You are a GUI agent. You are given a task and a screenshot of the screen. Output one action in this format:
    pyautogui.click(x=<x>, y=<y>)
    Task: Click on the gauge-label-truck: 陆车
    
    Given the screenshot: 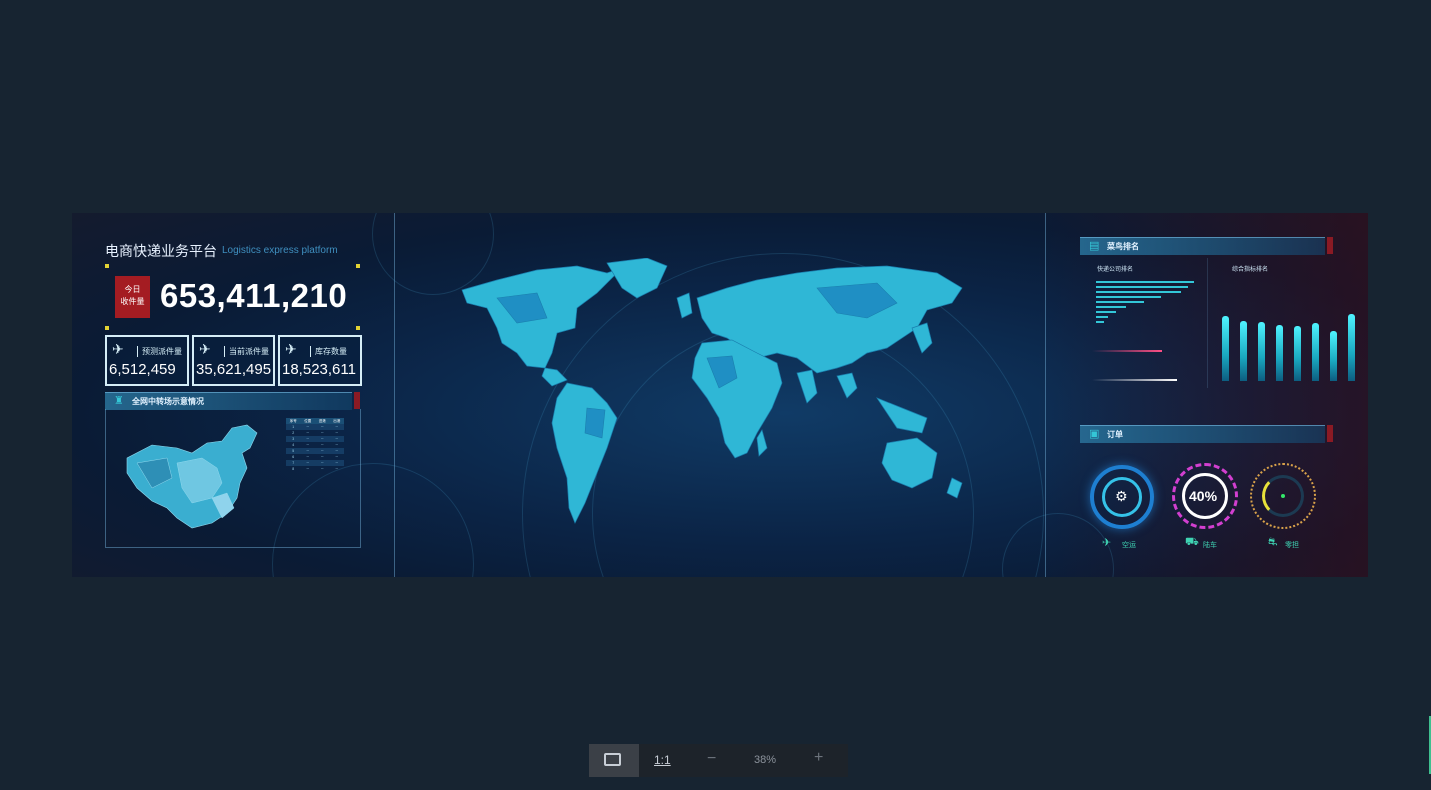 What is the action you would take?
    pyautogui.click(x=1210, y=545)
    